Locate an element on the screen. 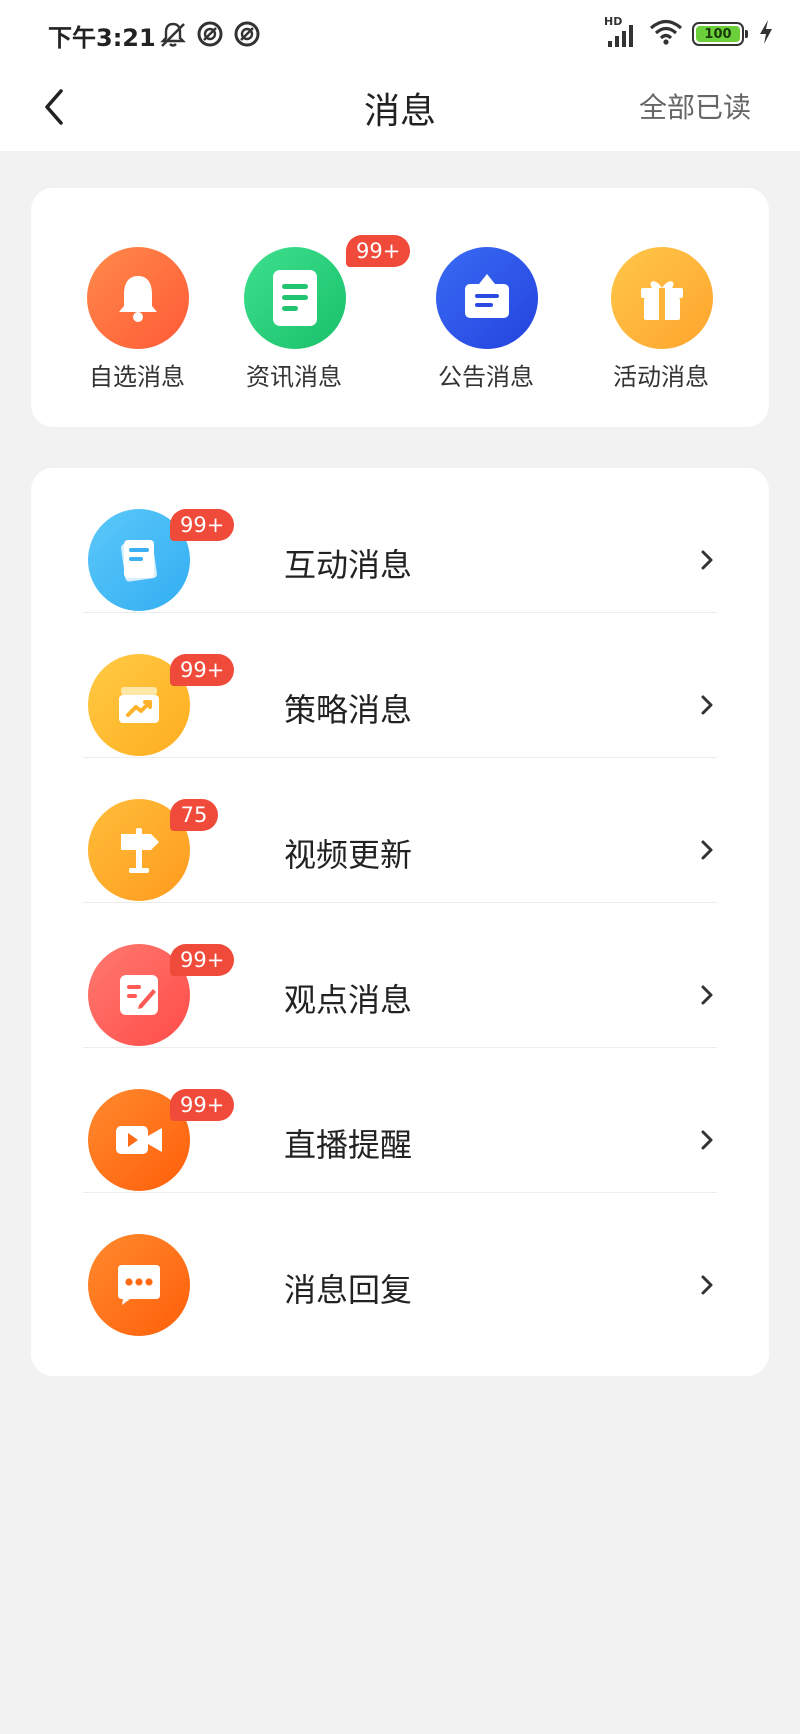 The width and height of the screenshot is (800, 1734). list-item-video-update: 75 视频更新 is located at coordinates (400, 830).